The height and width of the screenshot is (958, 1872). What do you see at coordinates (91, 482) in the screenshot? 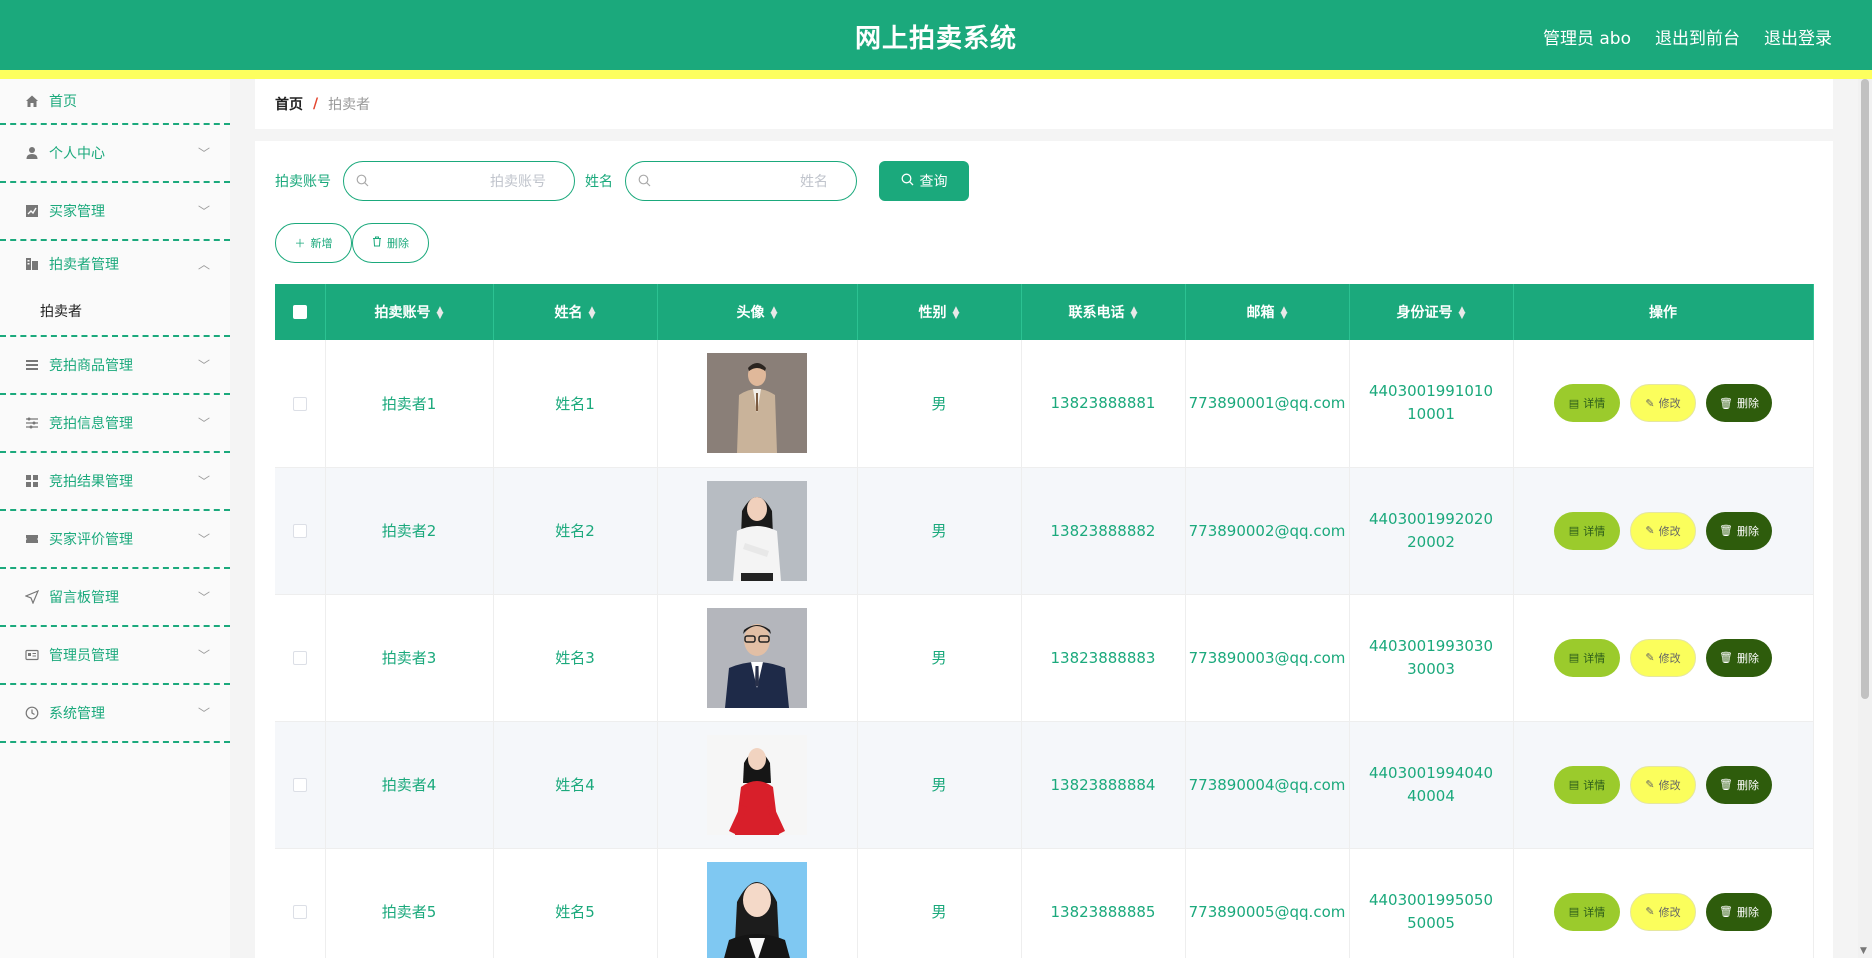
I see `sidebar-item-label: 竞拍结果管理` at bounding box center [91, 482].